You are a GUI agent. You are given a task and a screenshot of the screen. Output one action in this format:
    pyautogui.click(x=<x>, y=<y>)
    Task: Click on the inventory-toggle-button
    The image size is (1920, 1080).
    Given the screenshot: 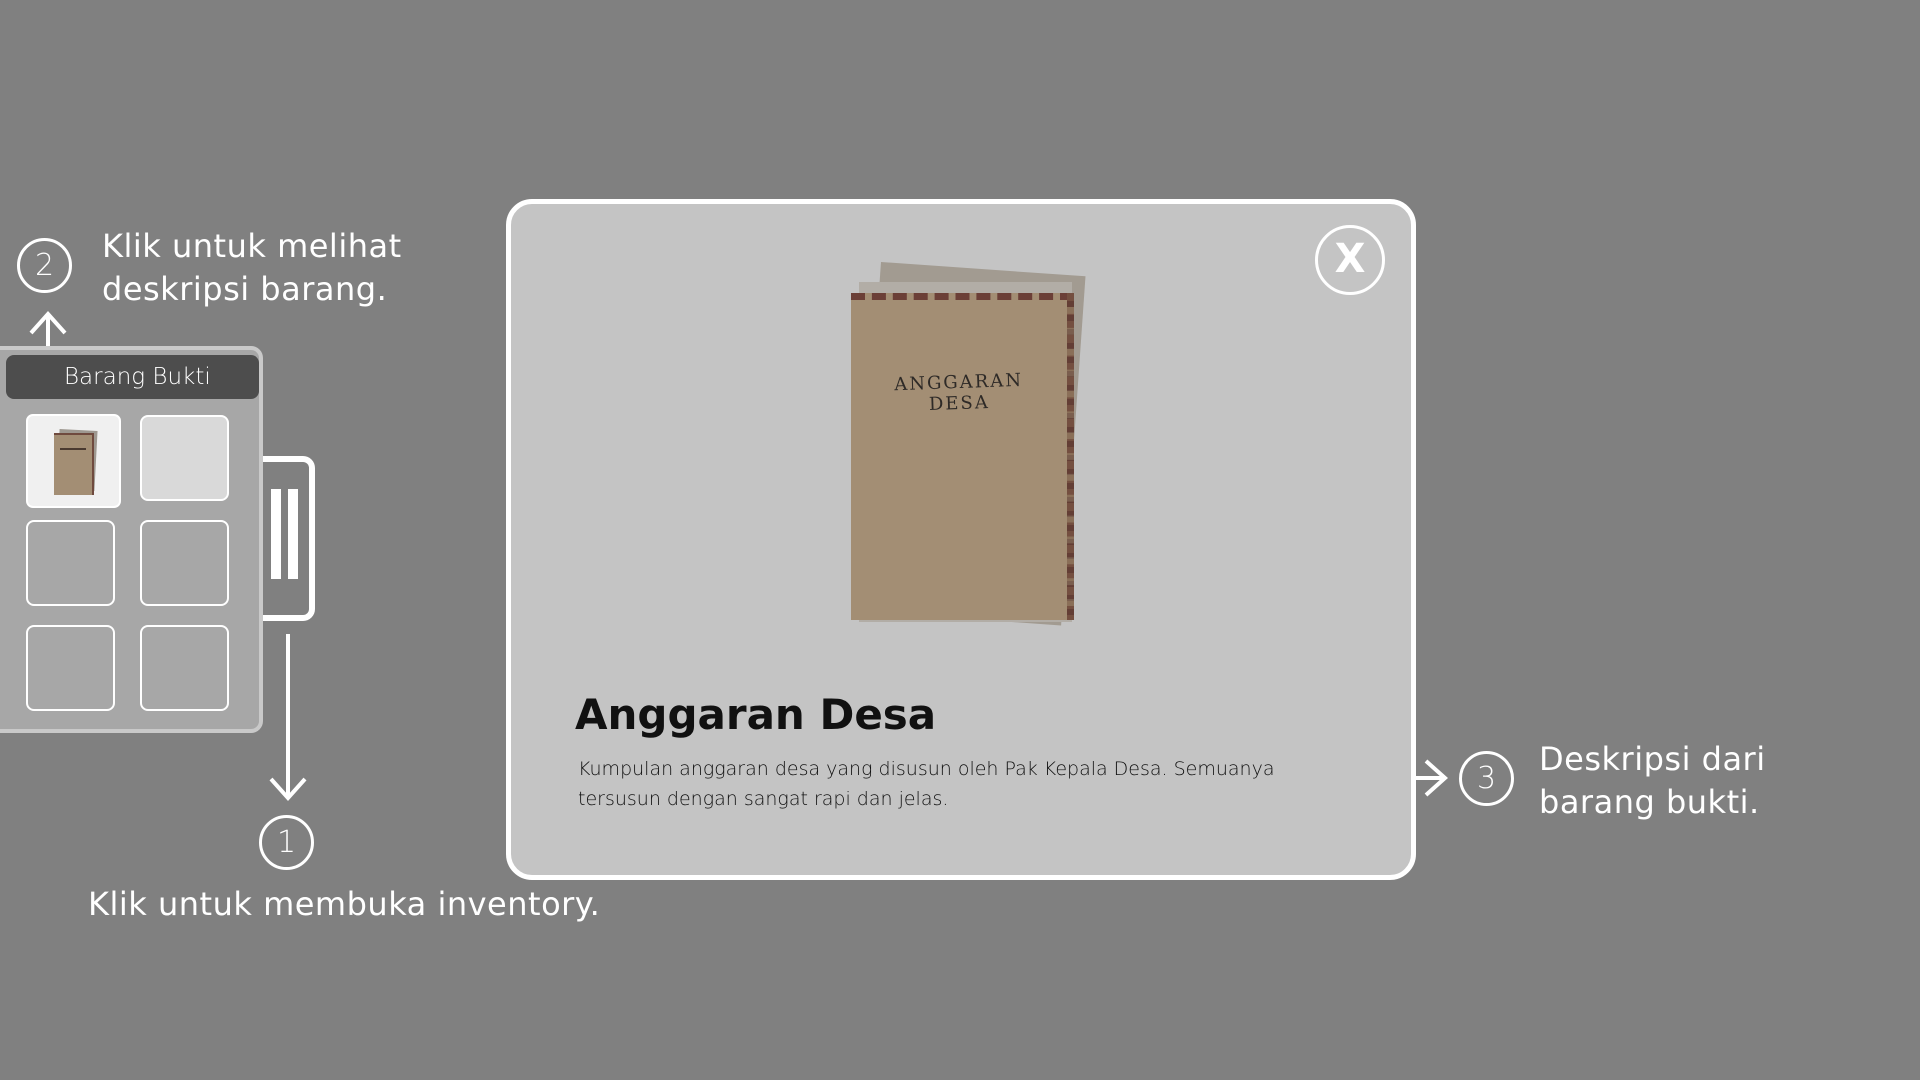 What is the action you would take?
    pyautogui.click(x=289, y=538)
    